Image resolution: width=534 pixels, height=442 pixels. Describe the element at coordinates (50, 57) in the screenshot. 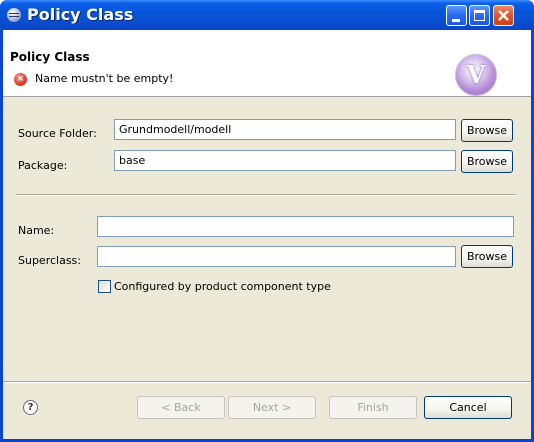

I see `wizard-page-title: Policy Class` at that location.